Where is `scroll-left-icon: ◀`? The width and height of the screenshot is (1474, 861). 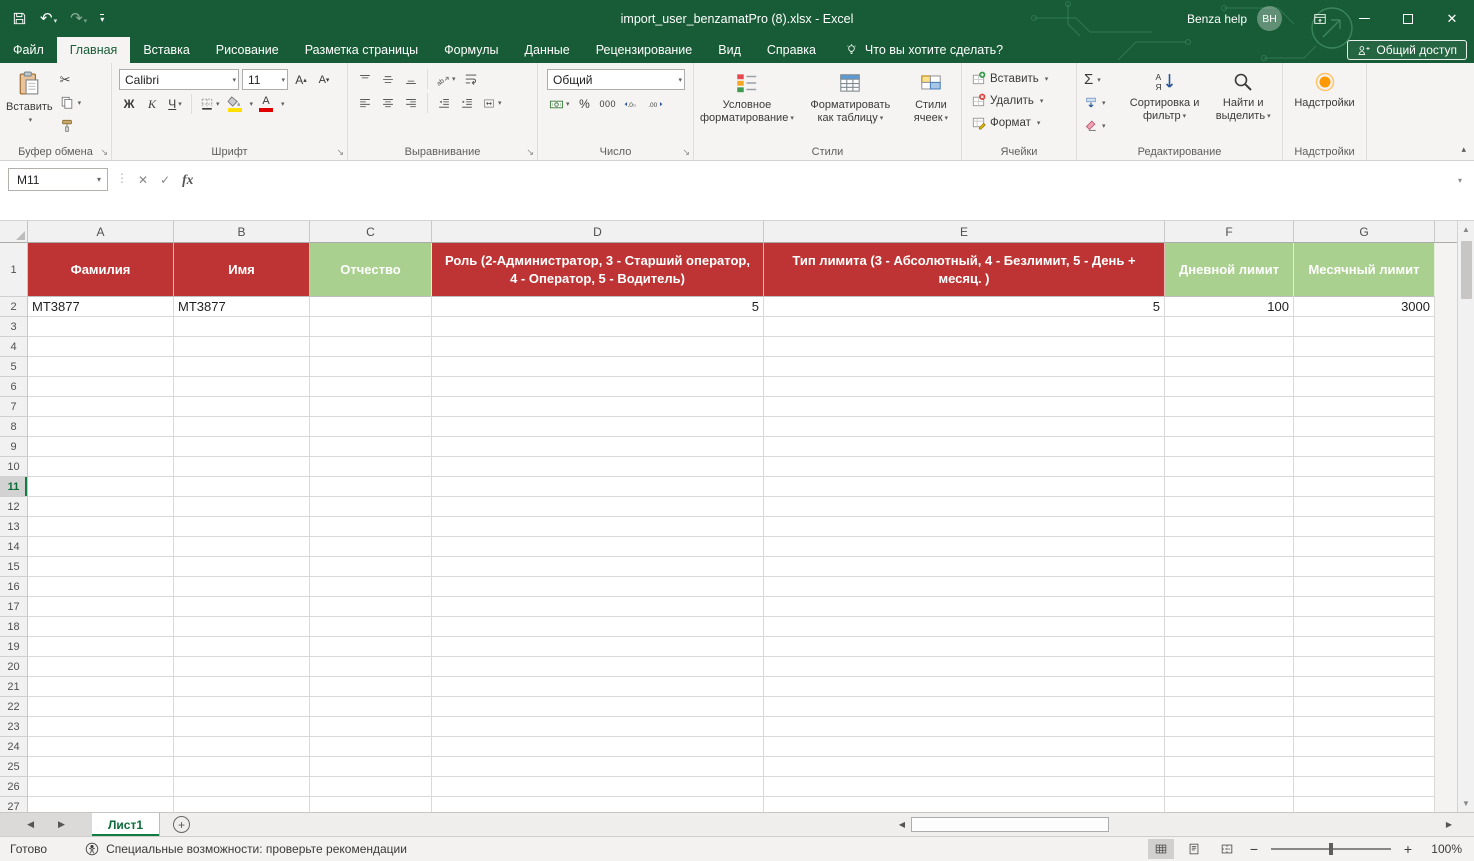
scroll-left-icon: ◀ is located at coordinates (902, 824).